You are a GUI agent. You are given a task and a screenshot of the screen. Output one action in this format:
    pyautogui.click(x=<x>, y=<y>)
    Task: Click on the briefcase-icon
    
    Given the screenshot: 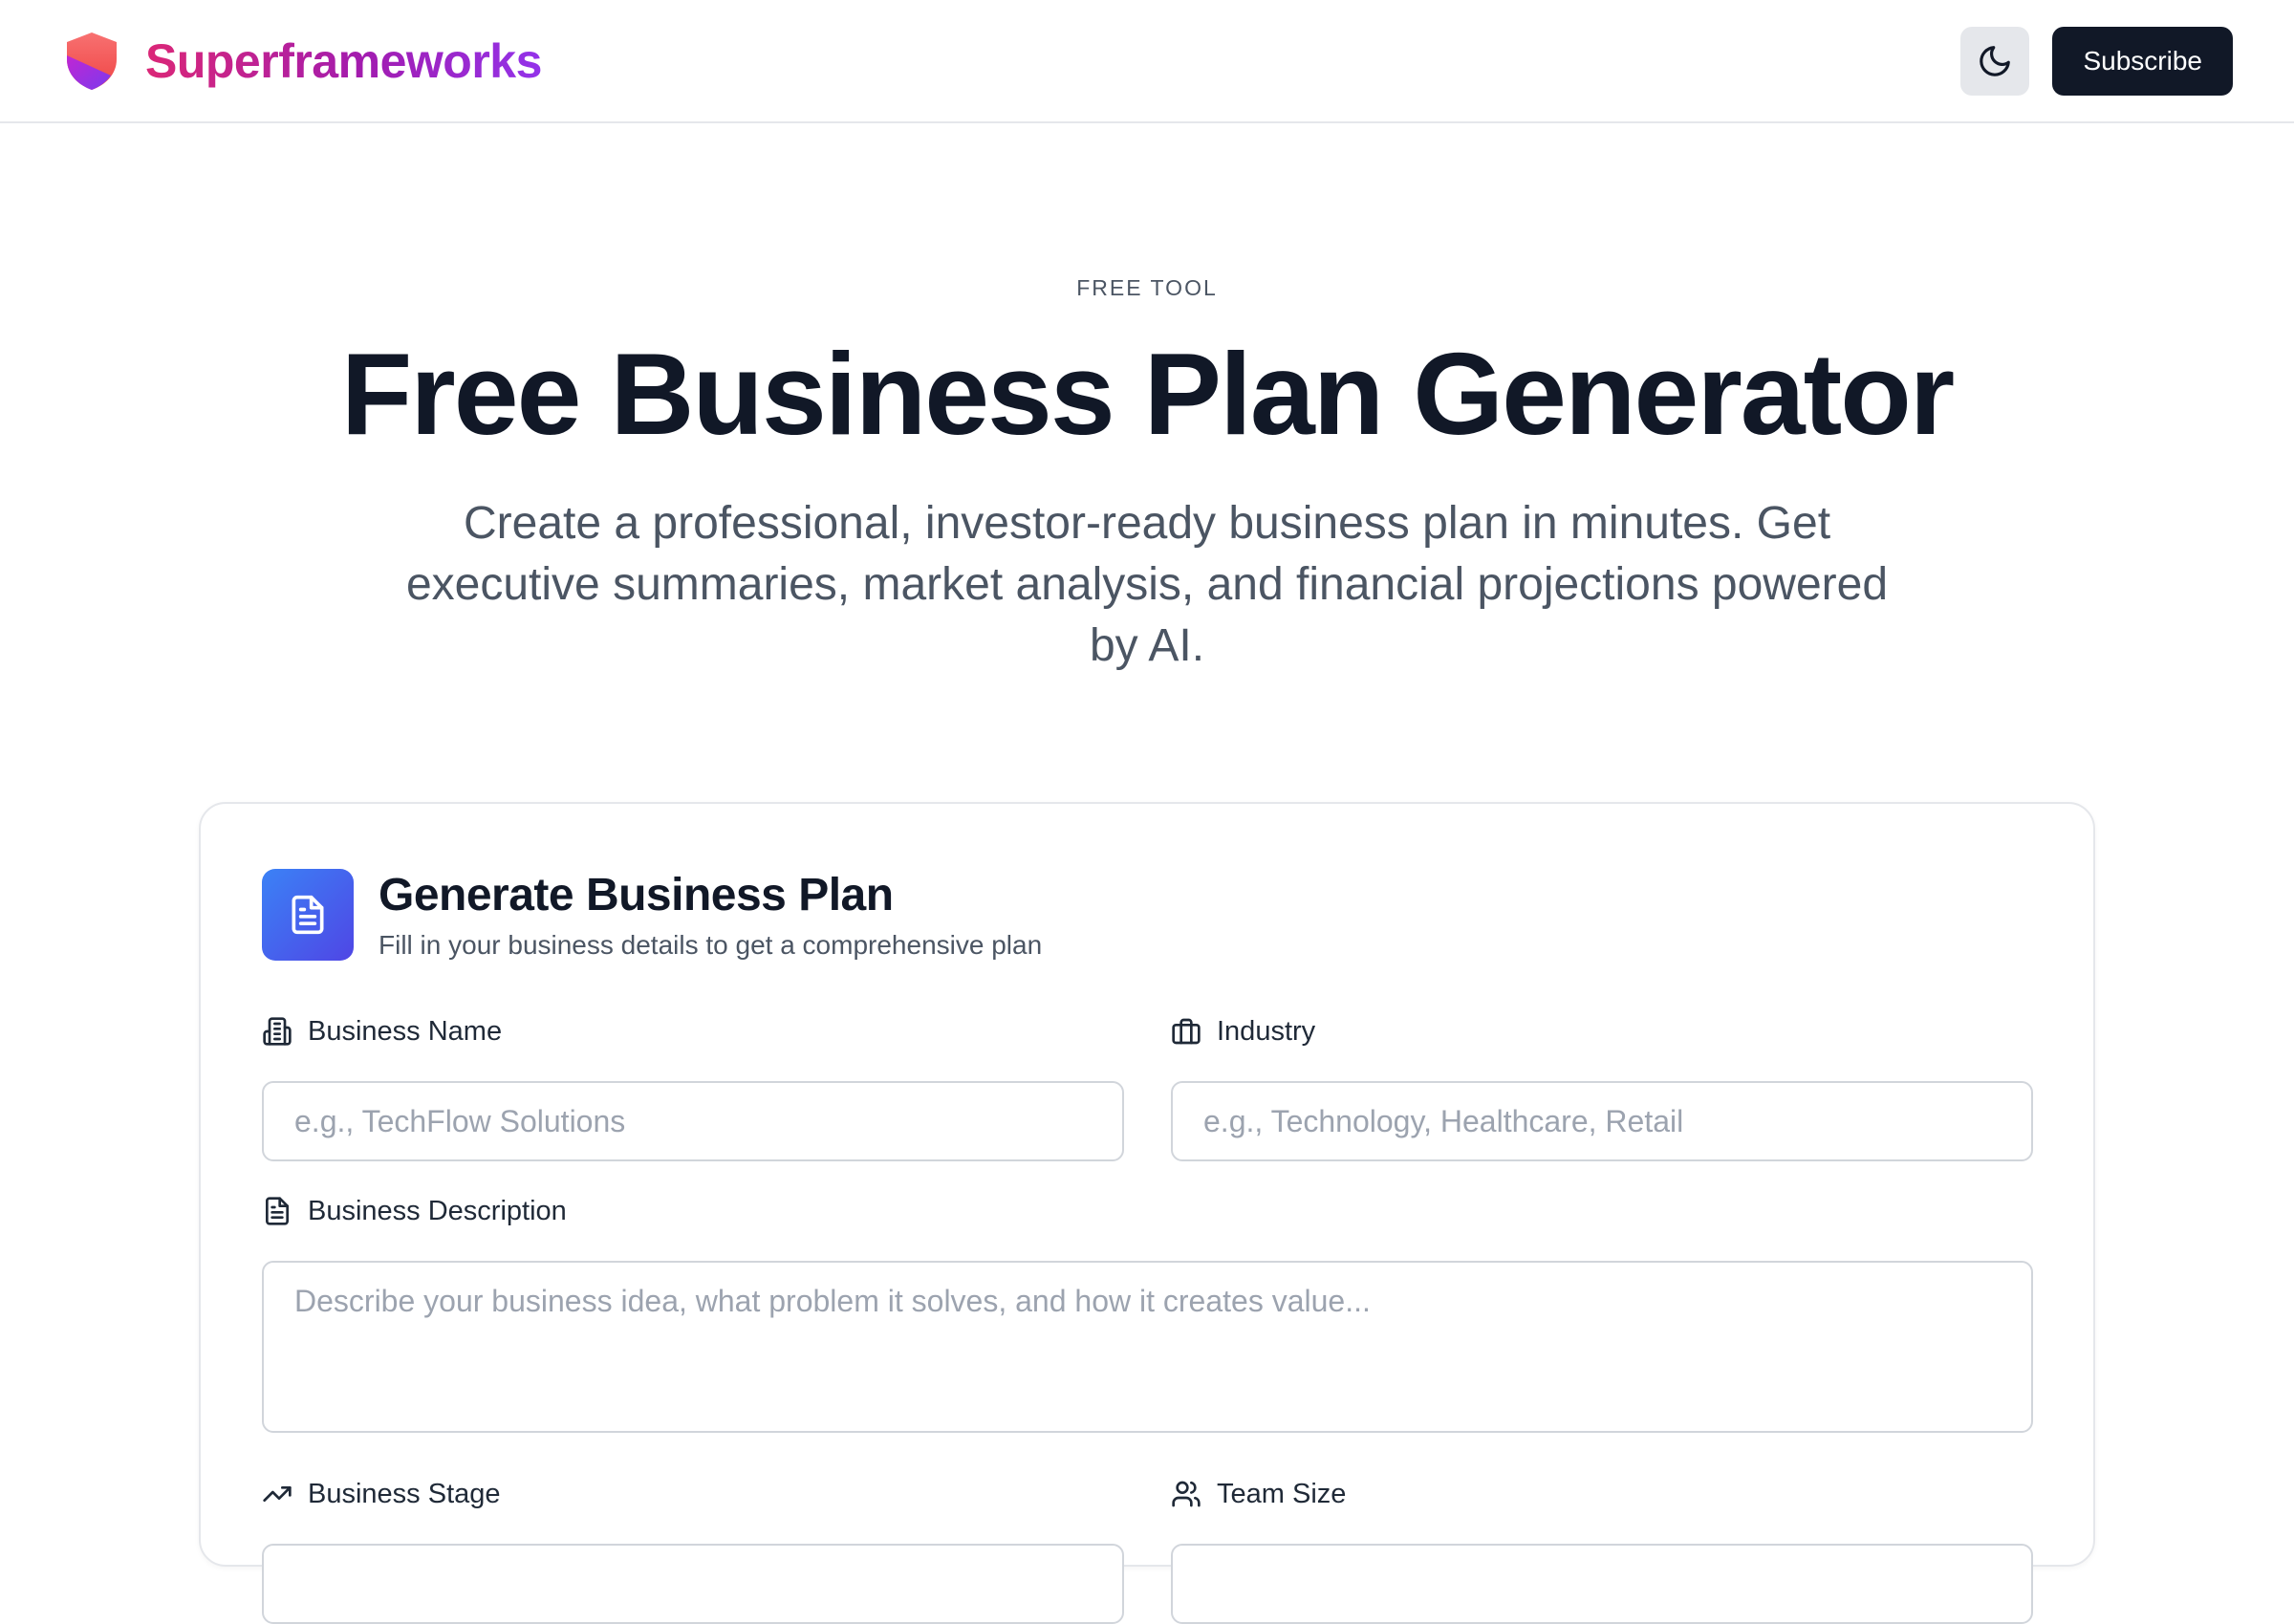 What is the action you would take?
    pyautogui.click(x=1186, y=1031)
    